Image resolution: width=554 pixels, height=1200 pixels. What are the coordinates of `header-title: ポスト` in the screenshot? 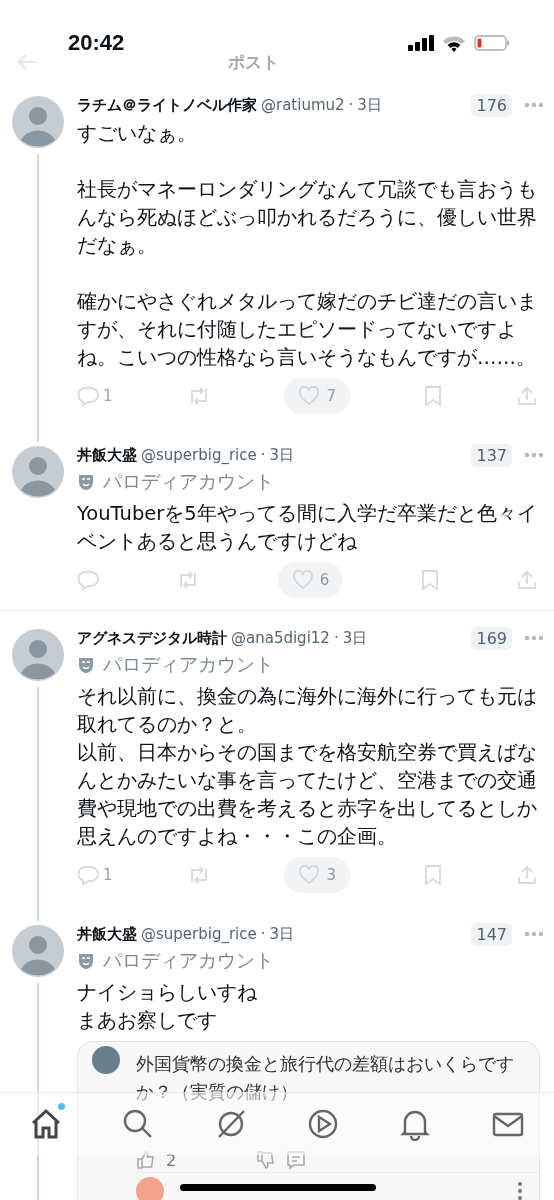 It's located at (253, 62).